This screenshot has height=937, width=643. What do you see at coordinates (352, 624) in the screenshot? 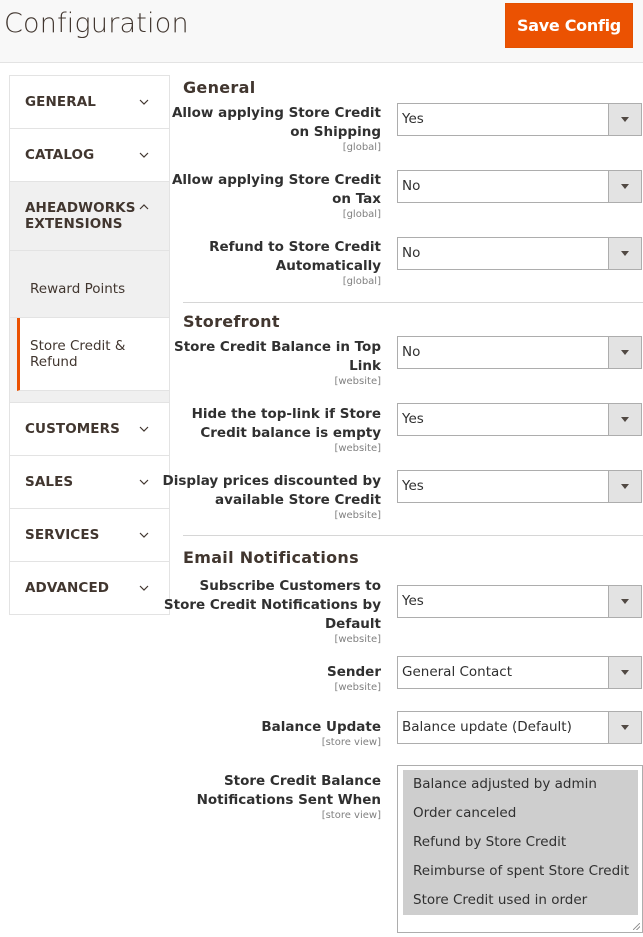
I see `field-label-line: Default` at bounding box center [352, 624].